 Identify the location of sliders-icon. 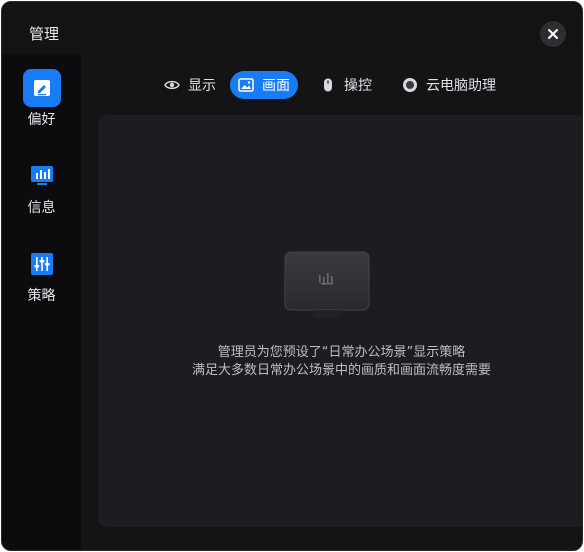
(42, 264).